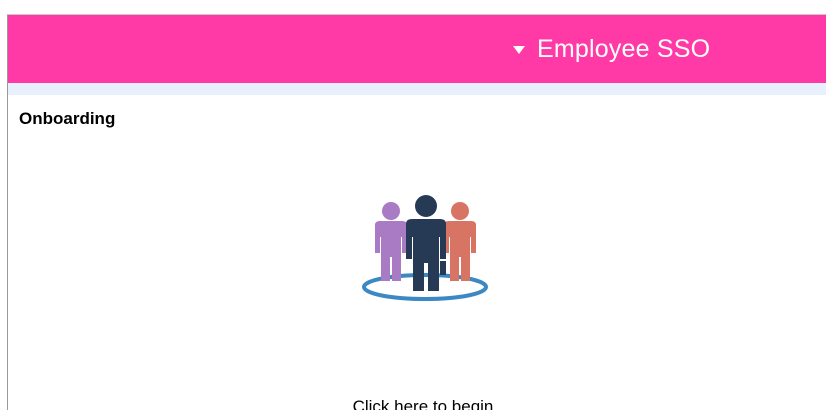 The image size is (826, 410). What do you see at coordinates (417, 89) in the screenshot?
I see `sub-header-strip` at bounding box center [417, 89].